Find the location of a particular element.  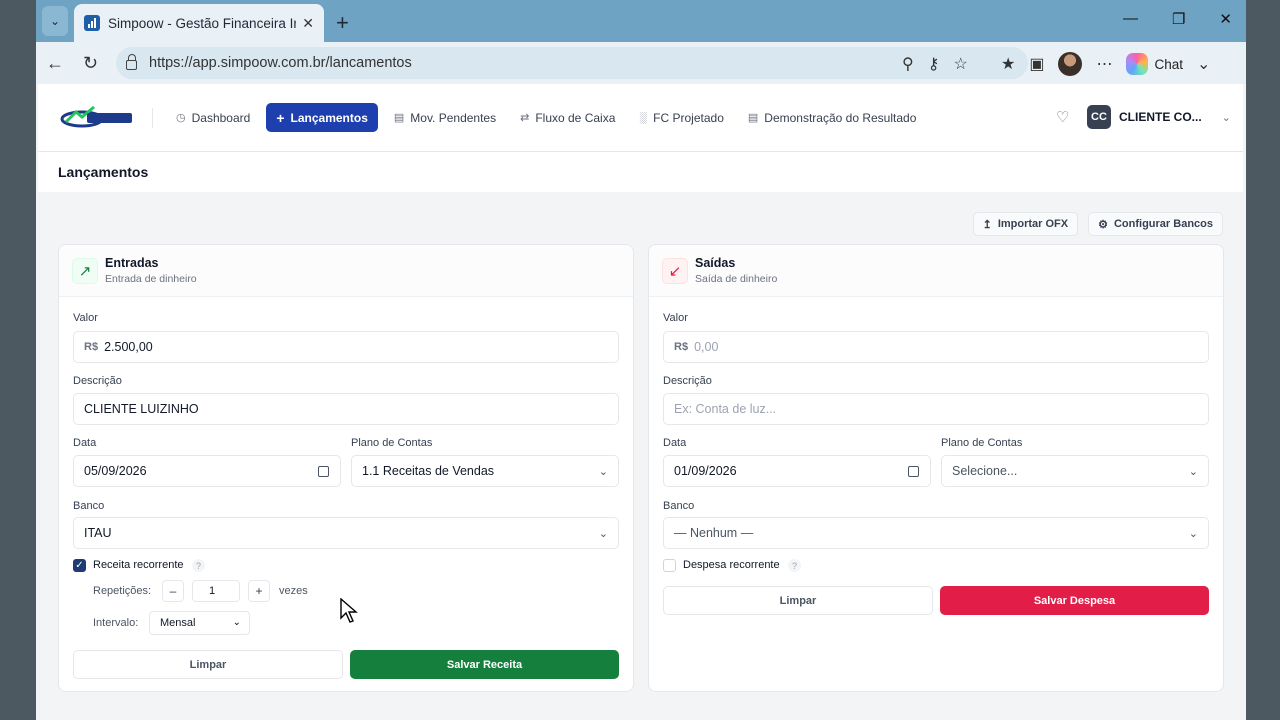

entradas-descricao-input: CLIENTE LUIZINHO is located at coordinates (346, 409).